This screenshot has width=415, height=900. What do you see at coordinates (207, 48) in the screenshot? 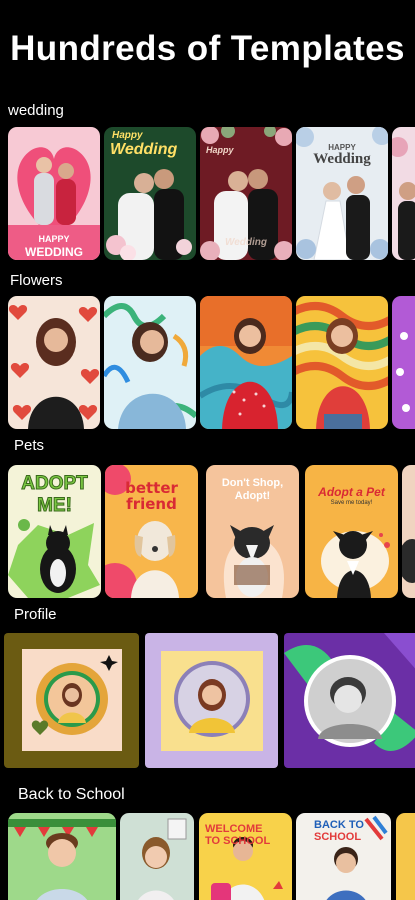
I see `page-title: Hundreds of Templates` at bounding box center [207, 48].